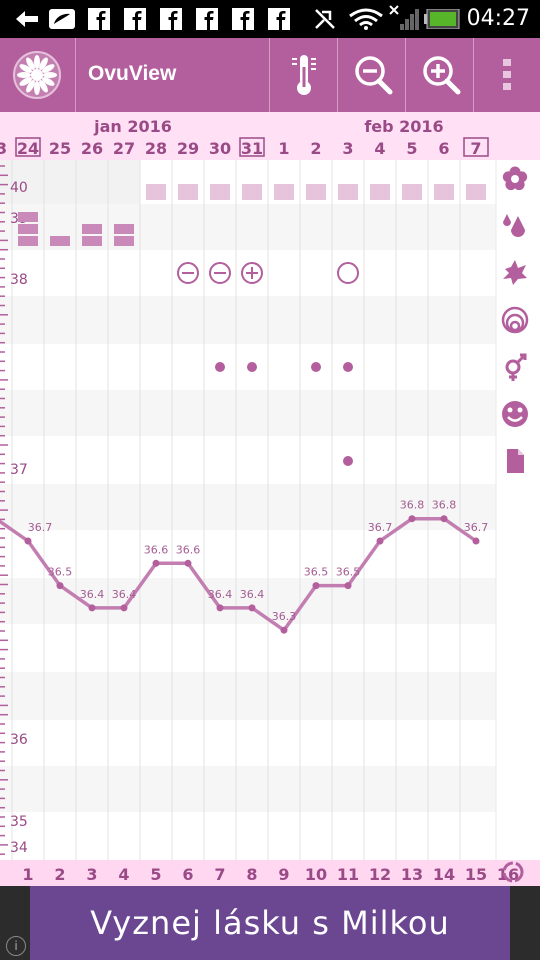  I want to click on zoom-in-button, so click(439, 75).